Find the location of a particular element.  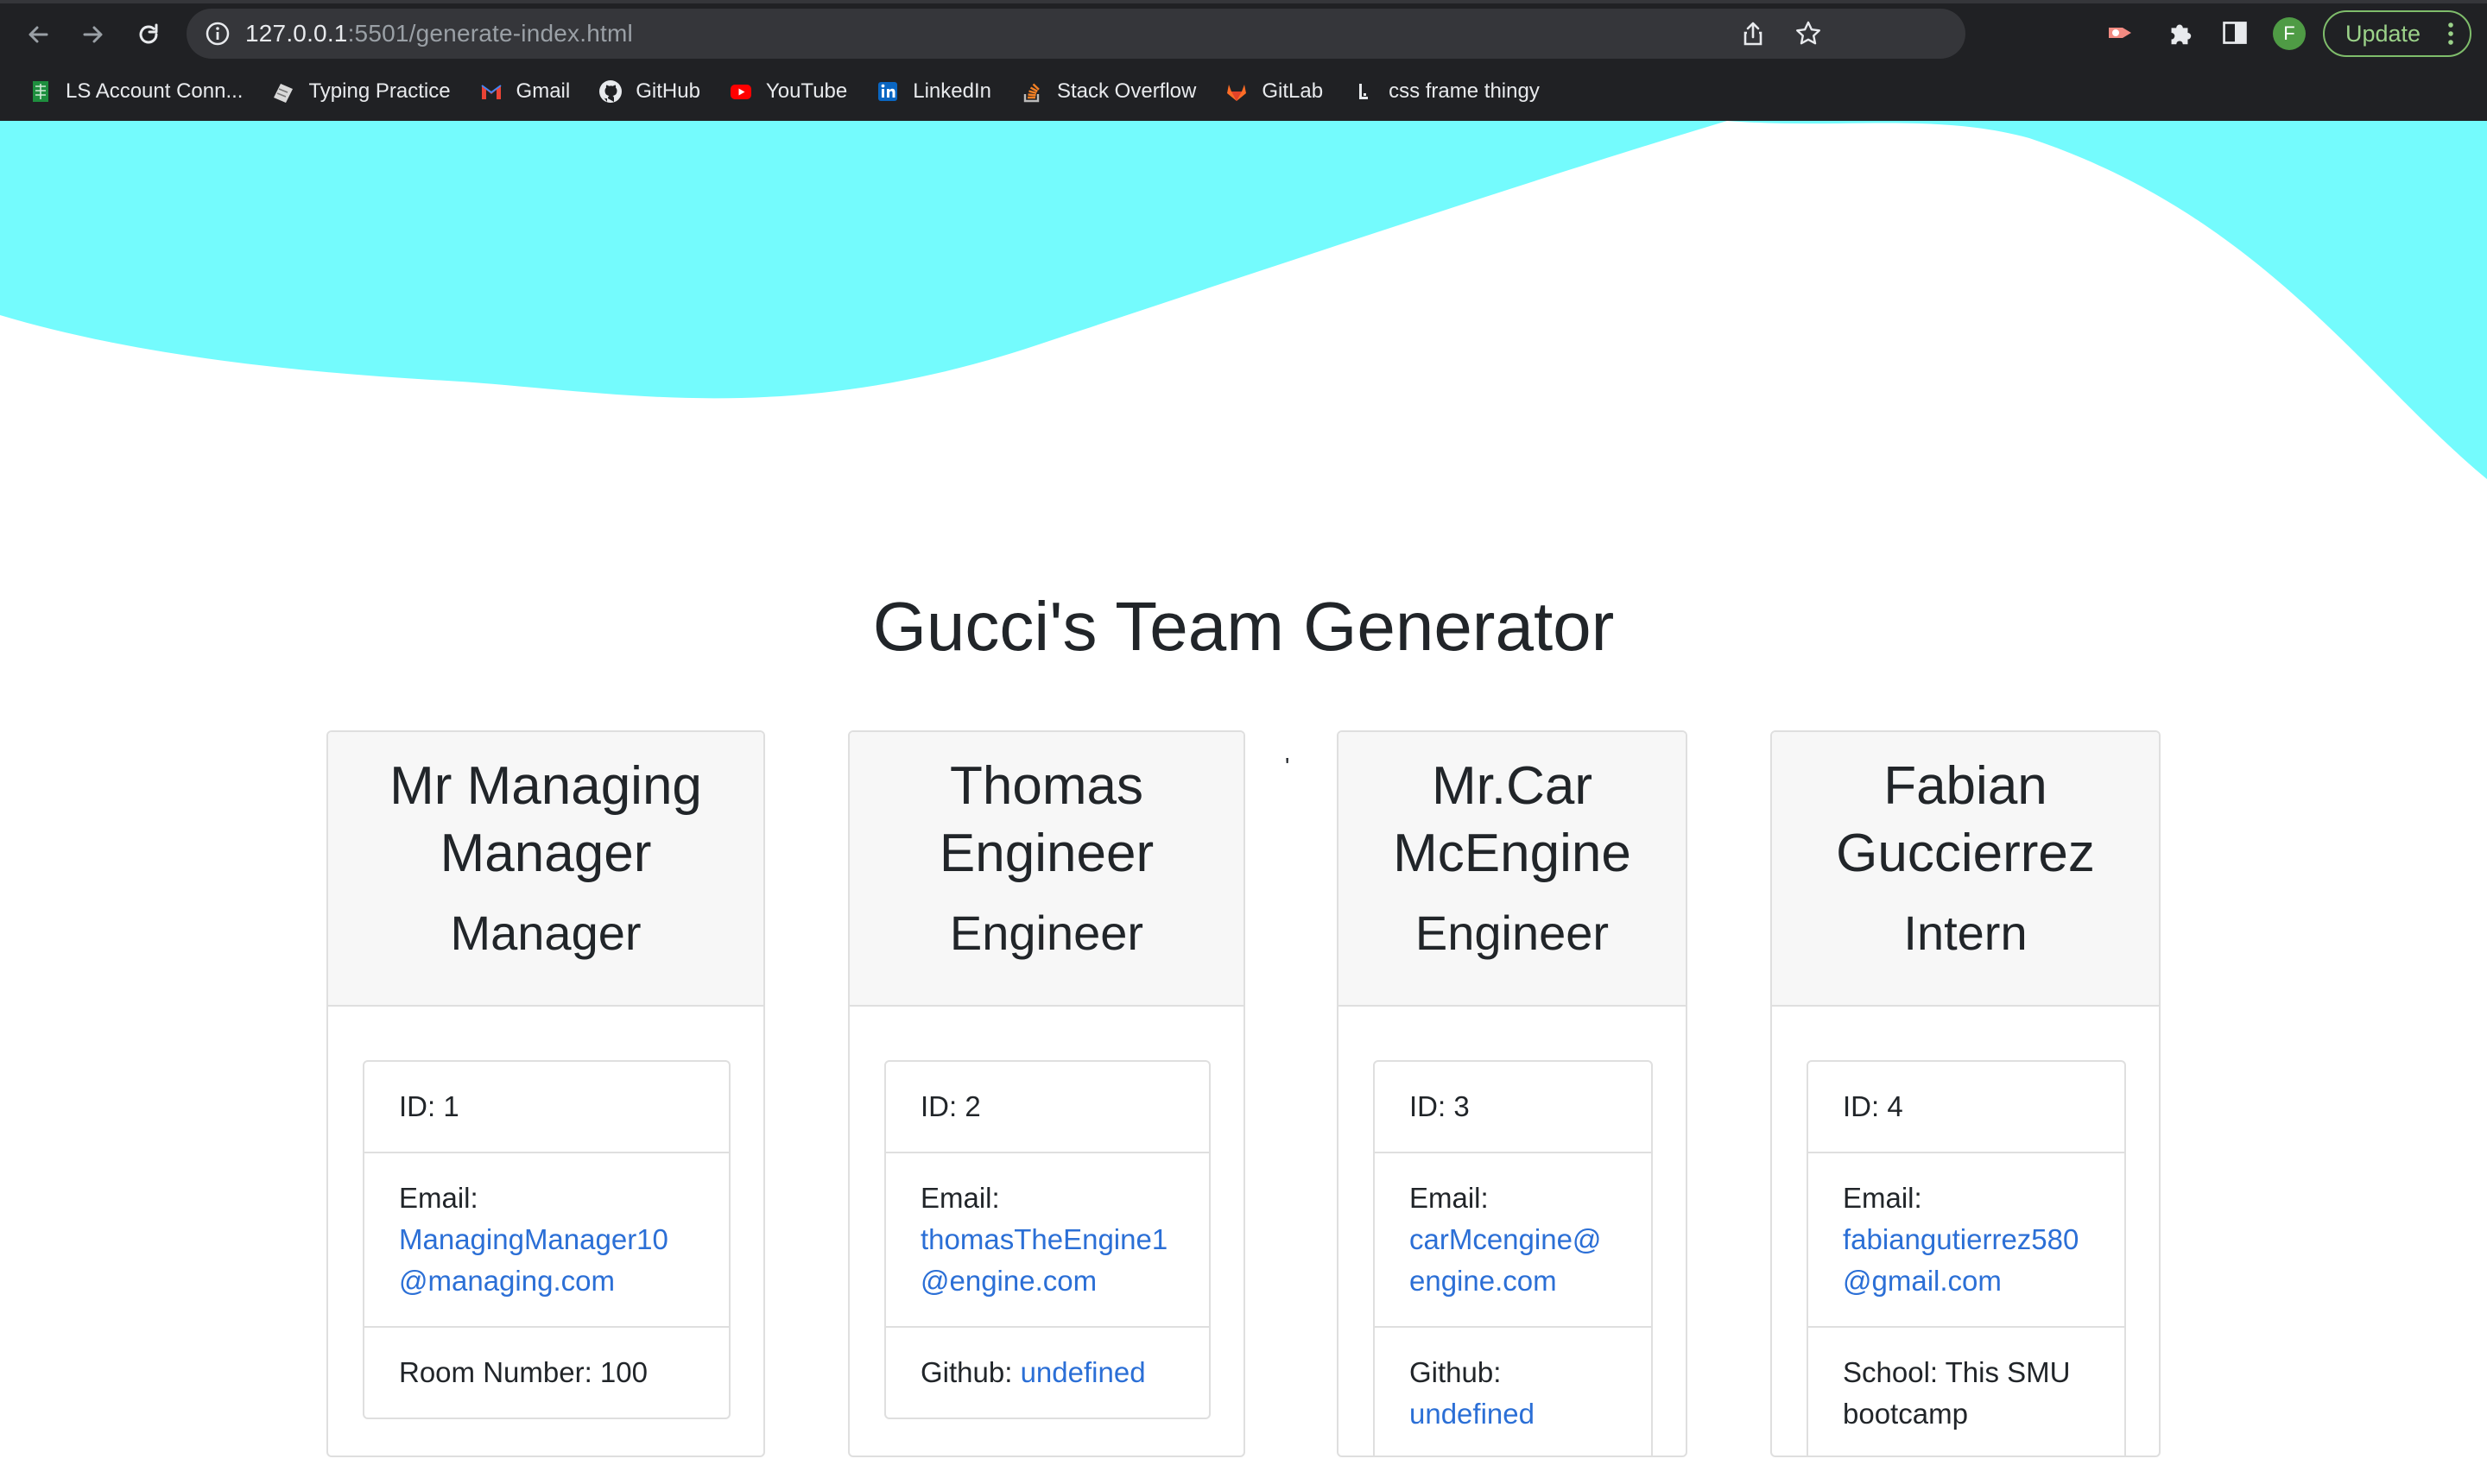

employee-room-number: Room Number: 100 is located at coordinates (546, 1372).